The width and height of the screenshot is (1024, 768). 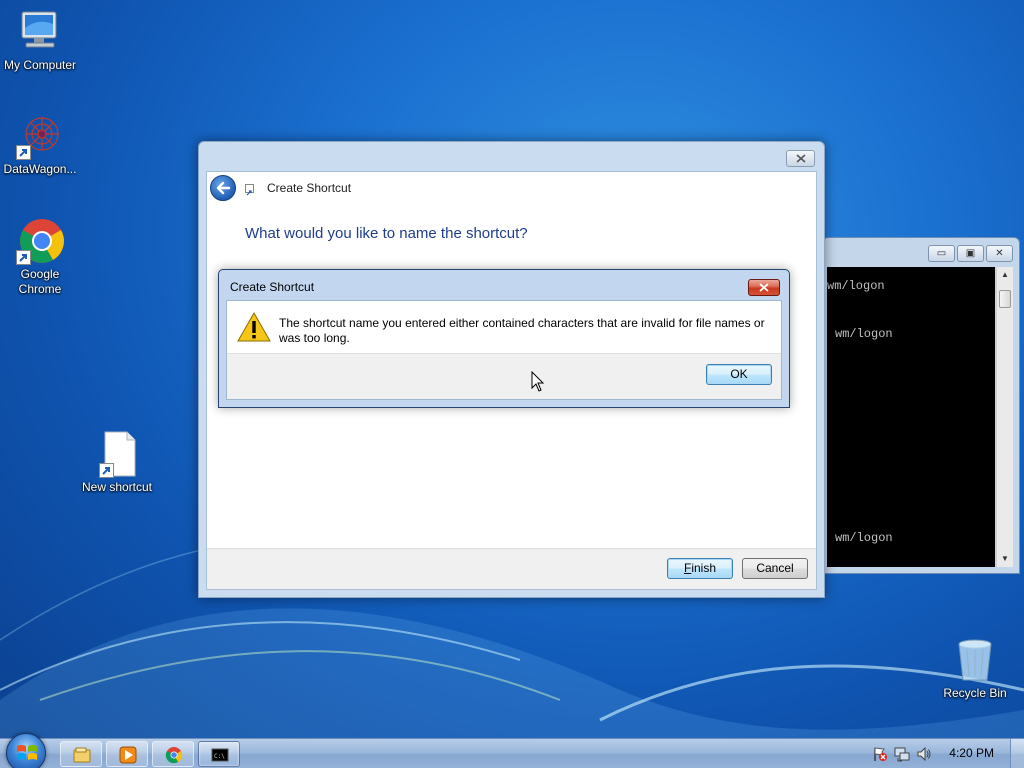 I want to click on explorer-icon, so click(x=82, y=755).